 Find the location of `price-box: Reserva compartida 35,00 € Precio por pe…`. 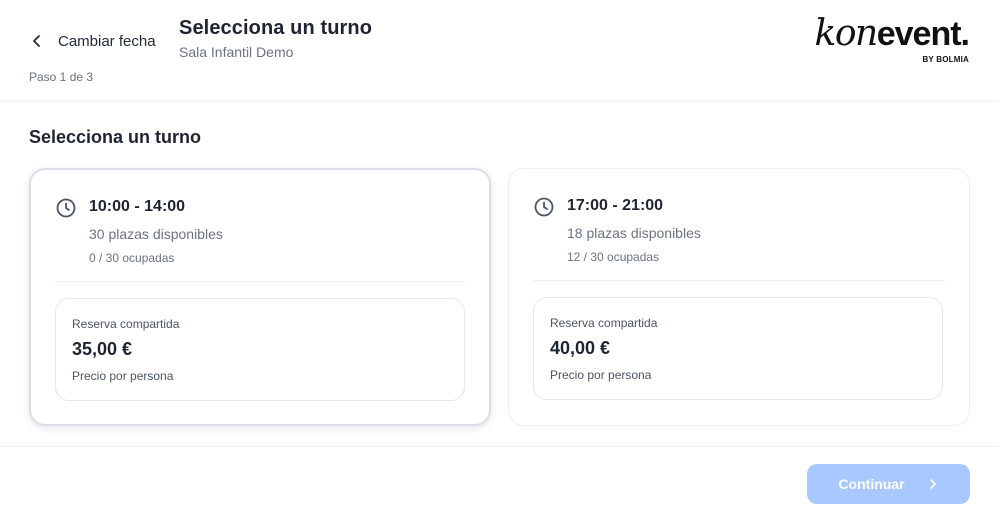

price-box: Reserva compartida 35,00 € Precio por pe… is located at coordinates (260, 349).